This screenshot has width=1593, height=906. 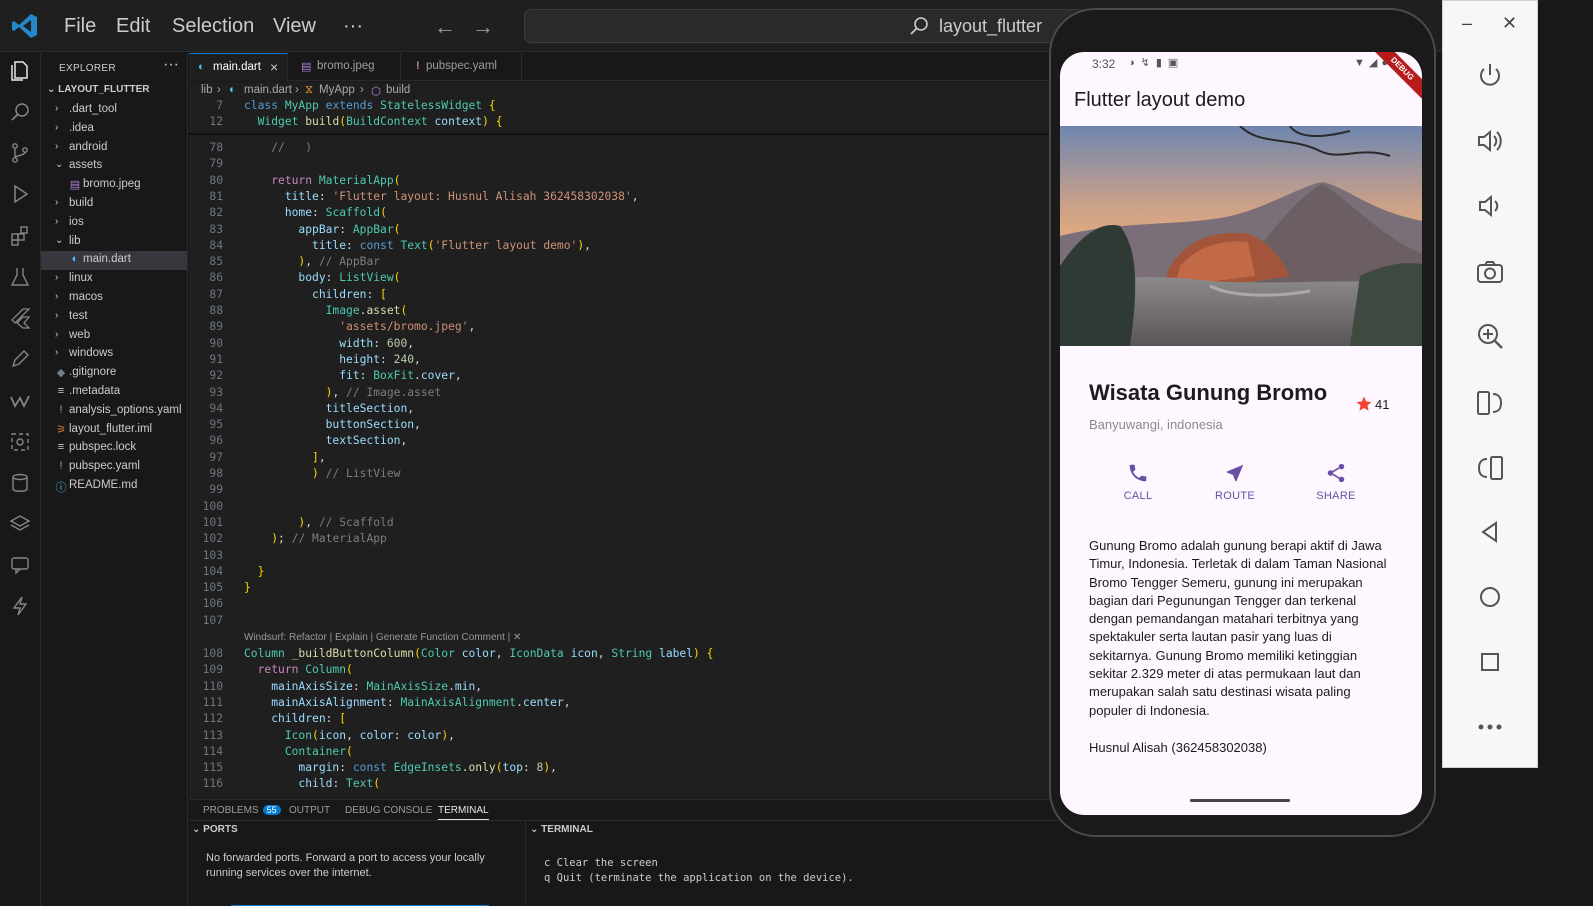 What do you see at coordinates (20, 606) in the screenshot?
I see `lightning-icon` at bounding box center [20, 606].